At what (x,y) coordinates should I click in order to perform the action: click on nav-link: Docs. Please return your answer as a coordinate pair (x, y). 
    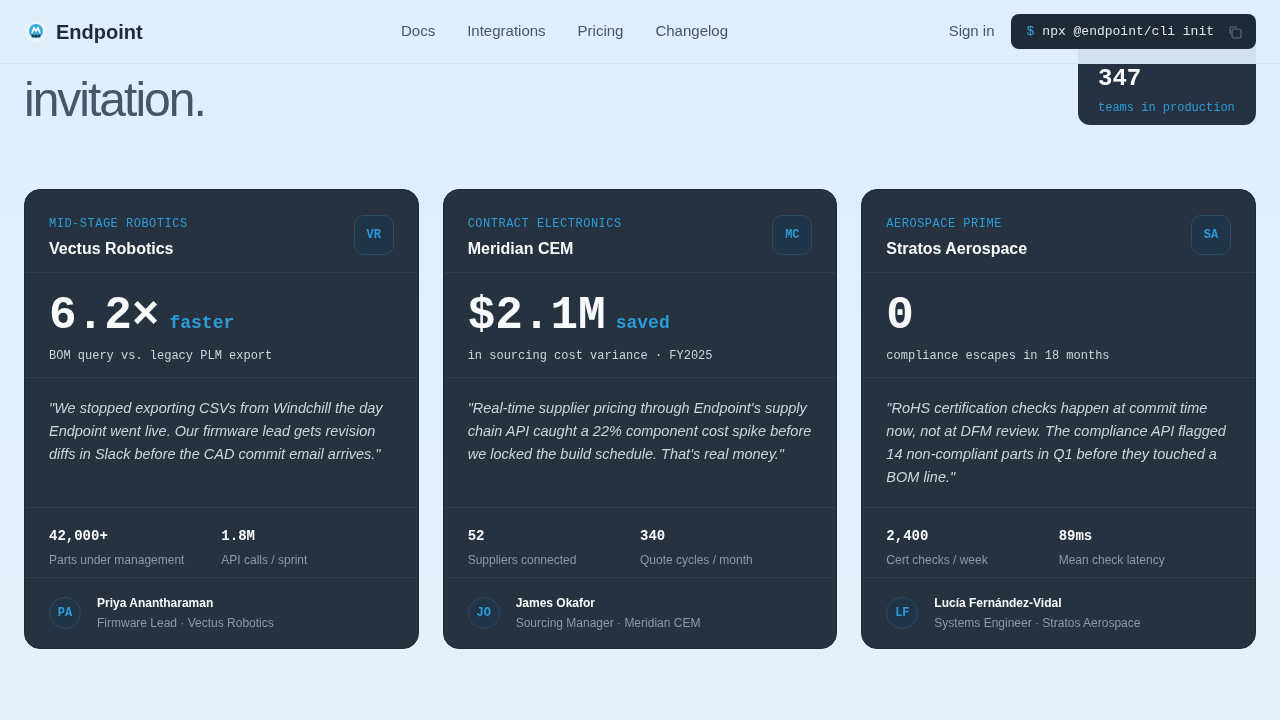
    Looking at the image, I should click on (418, 31).